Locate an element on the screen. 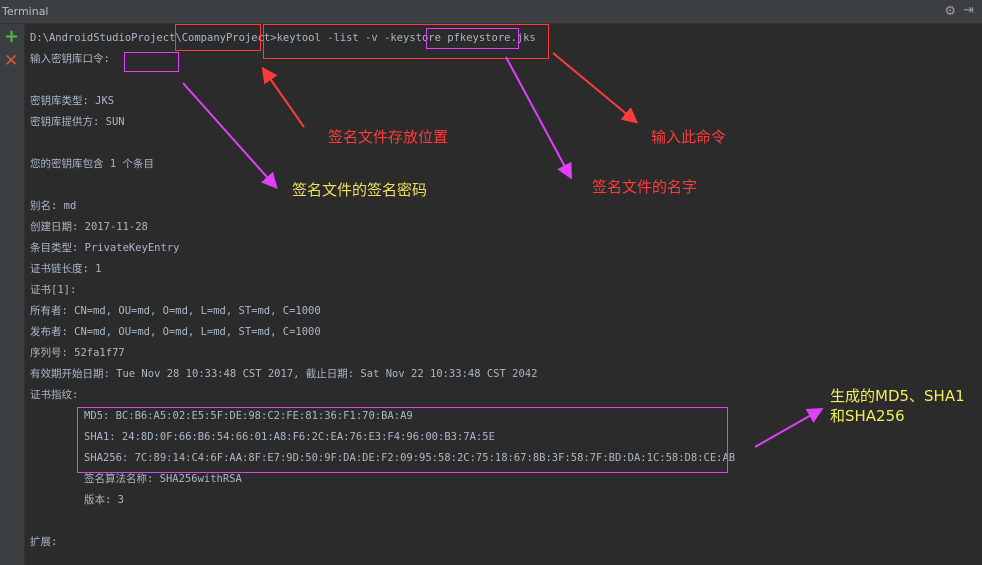 This screenshot has height=565, width=982. arrow-location is located at coordinates (283, 97).